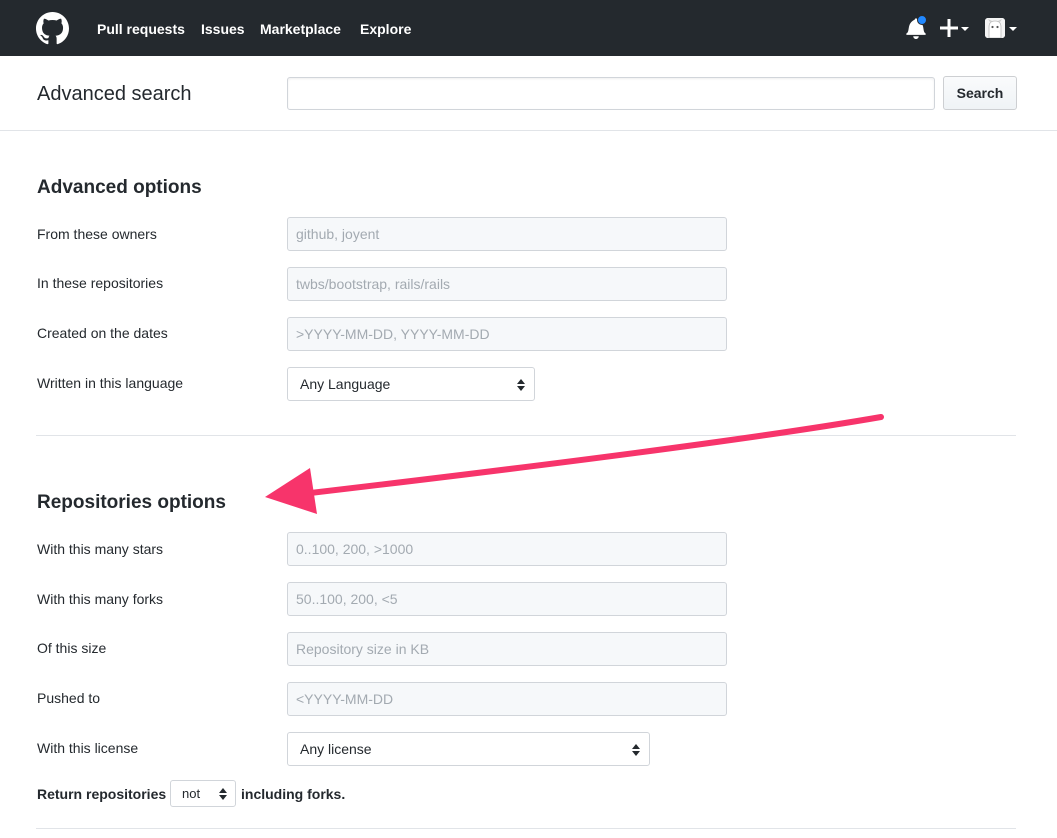 This screenshot has width=1057, height=838. Describe the element at coordinates (114, 94) in the screenshot. I see `page-title: Advanced search` at that location.